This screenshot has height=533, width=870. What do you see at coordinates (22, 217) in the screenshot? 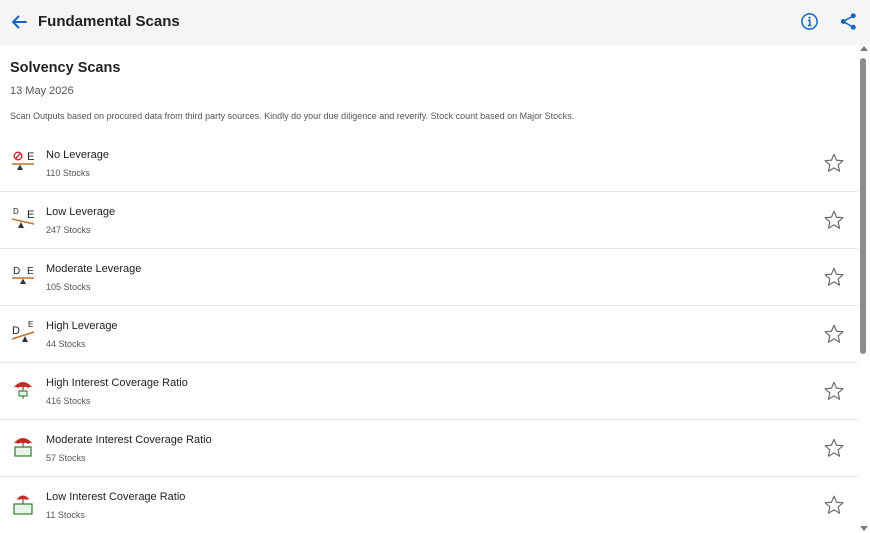
I see `low-leverage-icon: D E` at bounding box center [22, 217].